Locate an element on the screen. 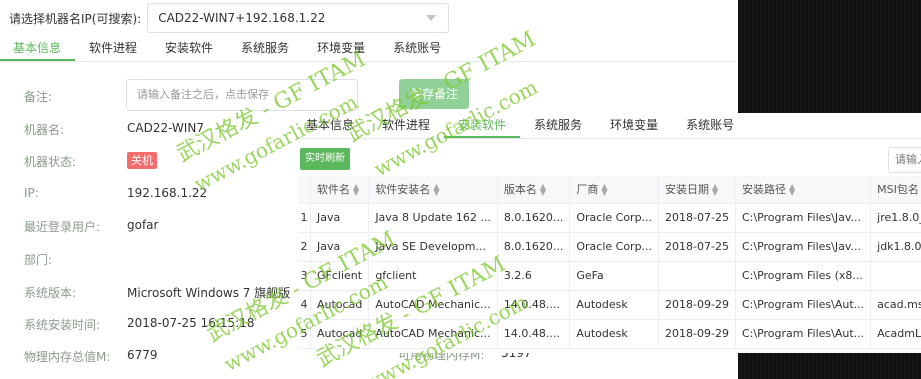 The image size is (921, 379). col-header-msi: MSI包名▲▼ is located at coordinates (895, 190).